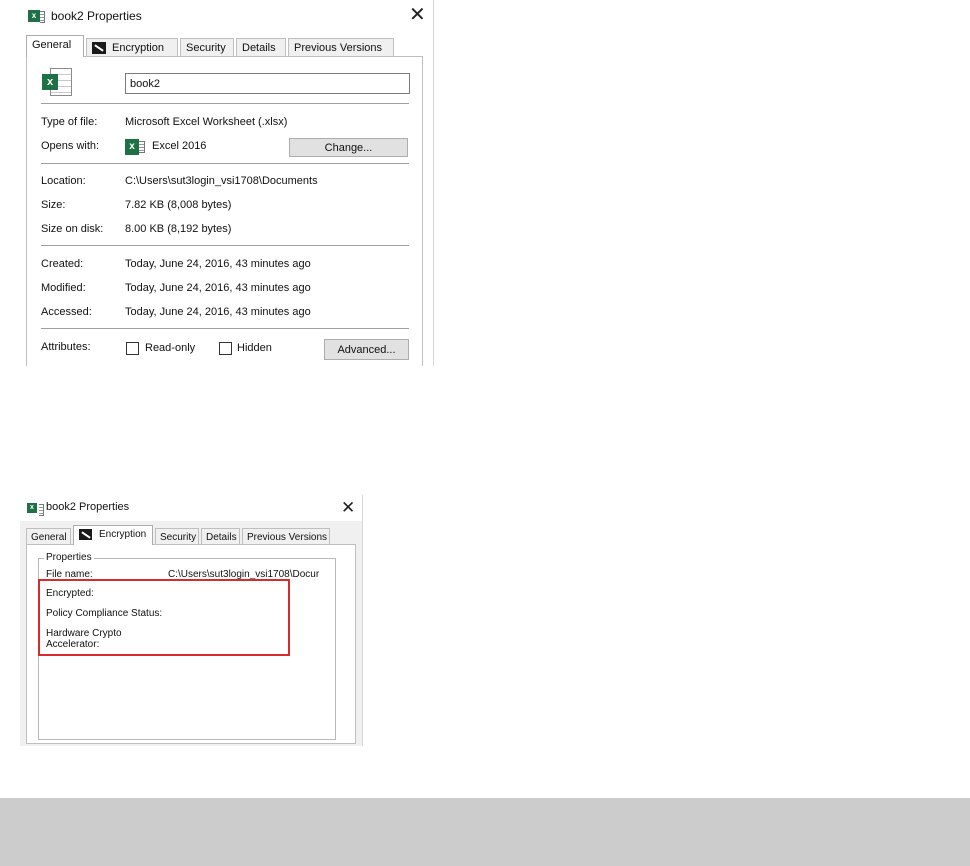 The width and height of the screenshot is (970, 866). What do you see at coordinates (206, 122) in the screenshot?
I see `type-of-file-value: Microsoft Excel Worksheet (.xlsx)` at bounding box center [206, 122].